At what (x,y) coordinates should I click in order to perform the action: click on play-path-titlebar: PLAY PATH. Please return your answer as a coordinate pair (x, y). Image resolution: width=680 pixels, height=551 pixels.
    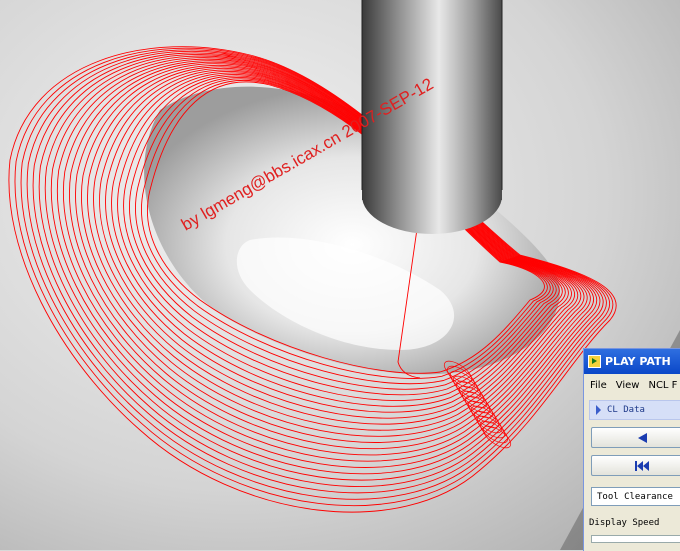
    Looking at the image, I should click on (632, 361).